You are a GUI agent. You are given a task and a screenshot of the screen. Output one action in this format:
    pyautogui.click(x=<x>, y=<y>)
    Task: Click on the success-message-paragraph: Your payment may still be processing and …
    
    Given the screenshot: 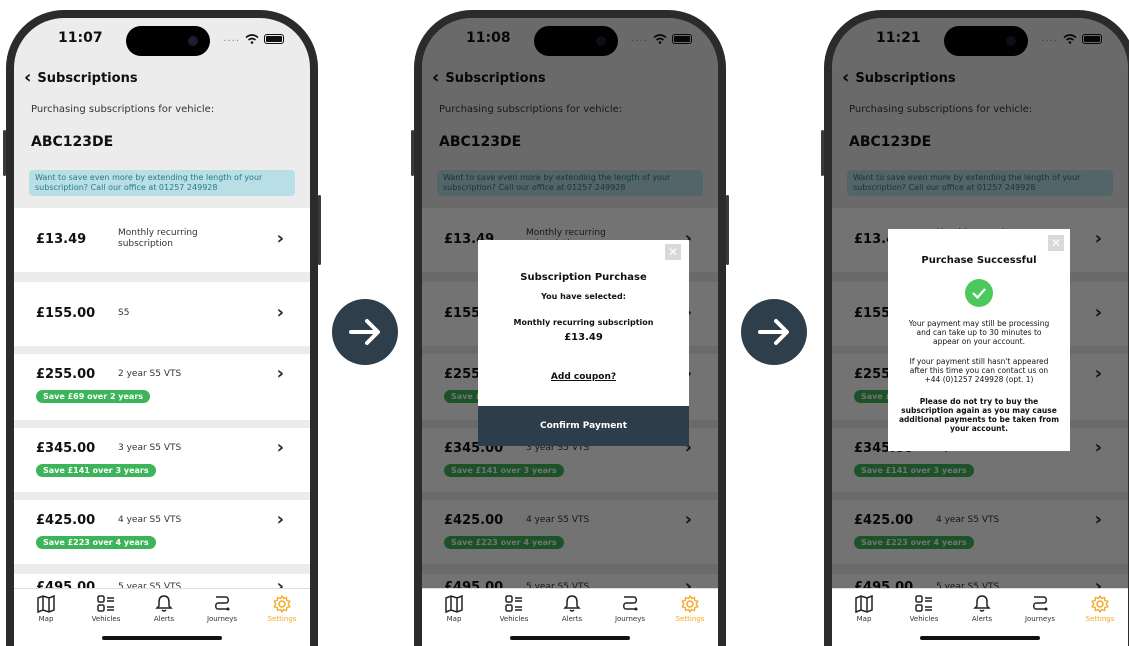 What is the action you would take?
    pyautogui.click(x=979, y=332)
    